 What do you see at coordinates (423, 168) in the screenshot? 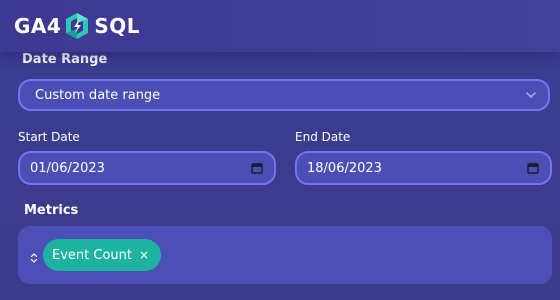
I see `end-date-input: 18/06/2023` at bounding box center [423, 168].